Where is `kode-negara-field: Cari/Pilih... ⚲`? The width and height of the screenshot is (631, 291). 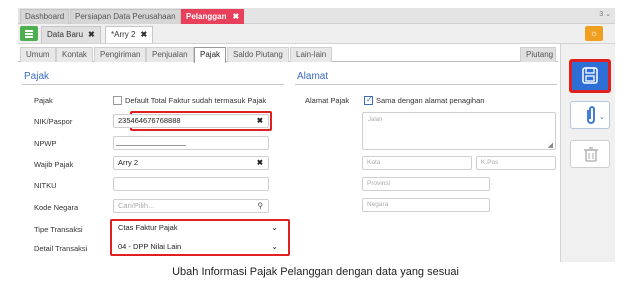
kode-negara-field: Cari/Pilih... ⚲ is located at coordinates (191, 206).